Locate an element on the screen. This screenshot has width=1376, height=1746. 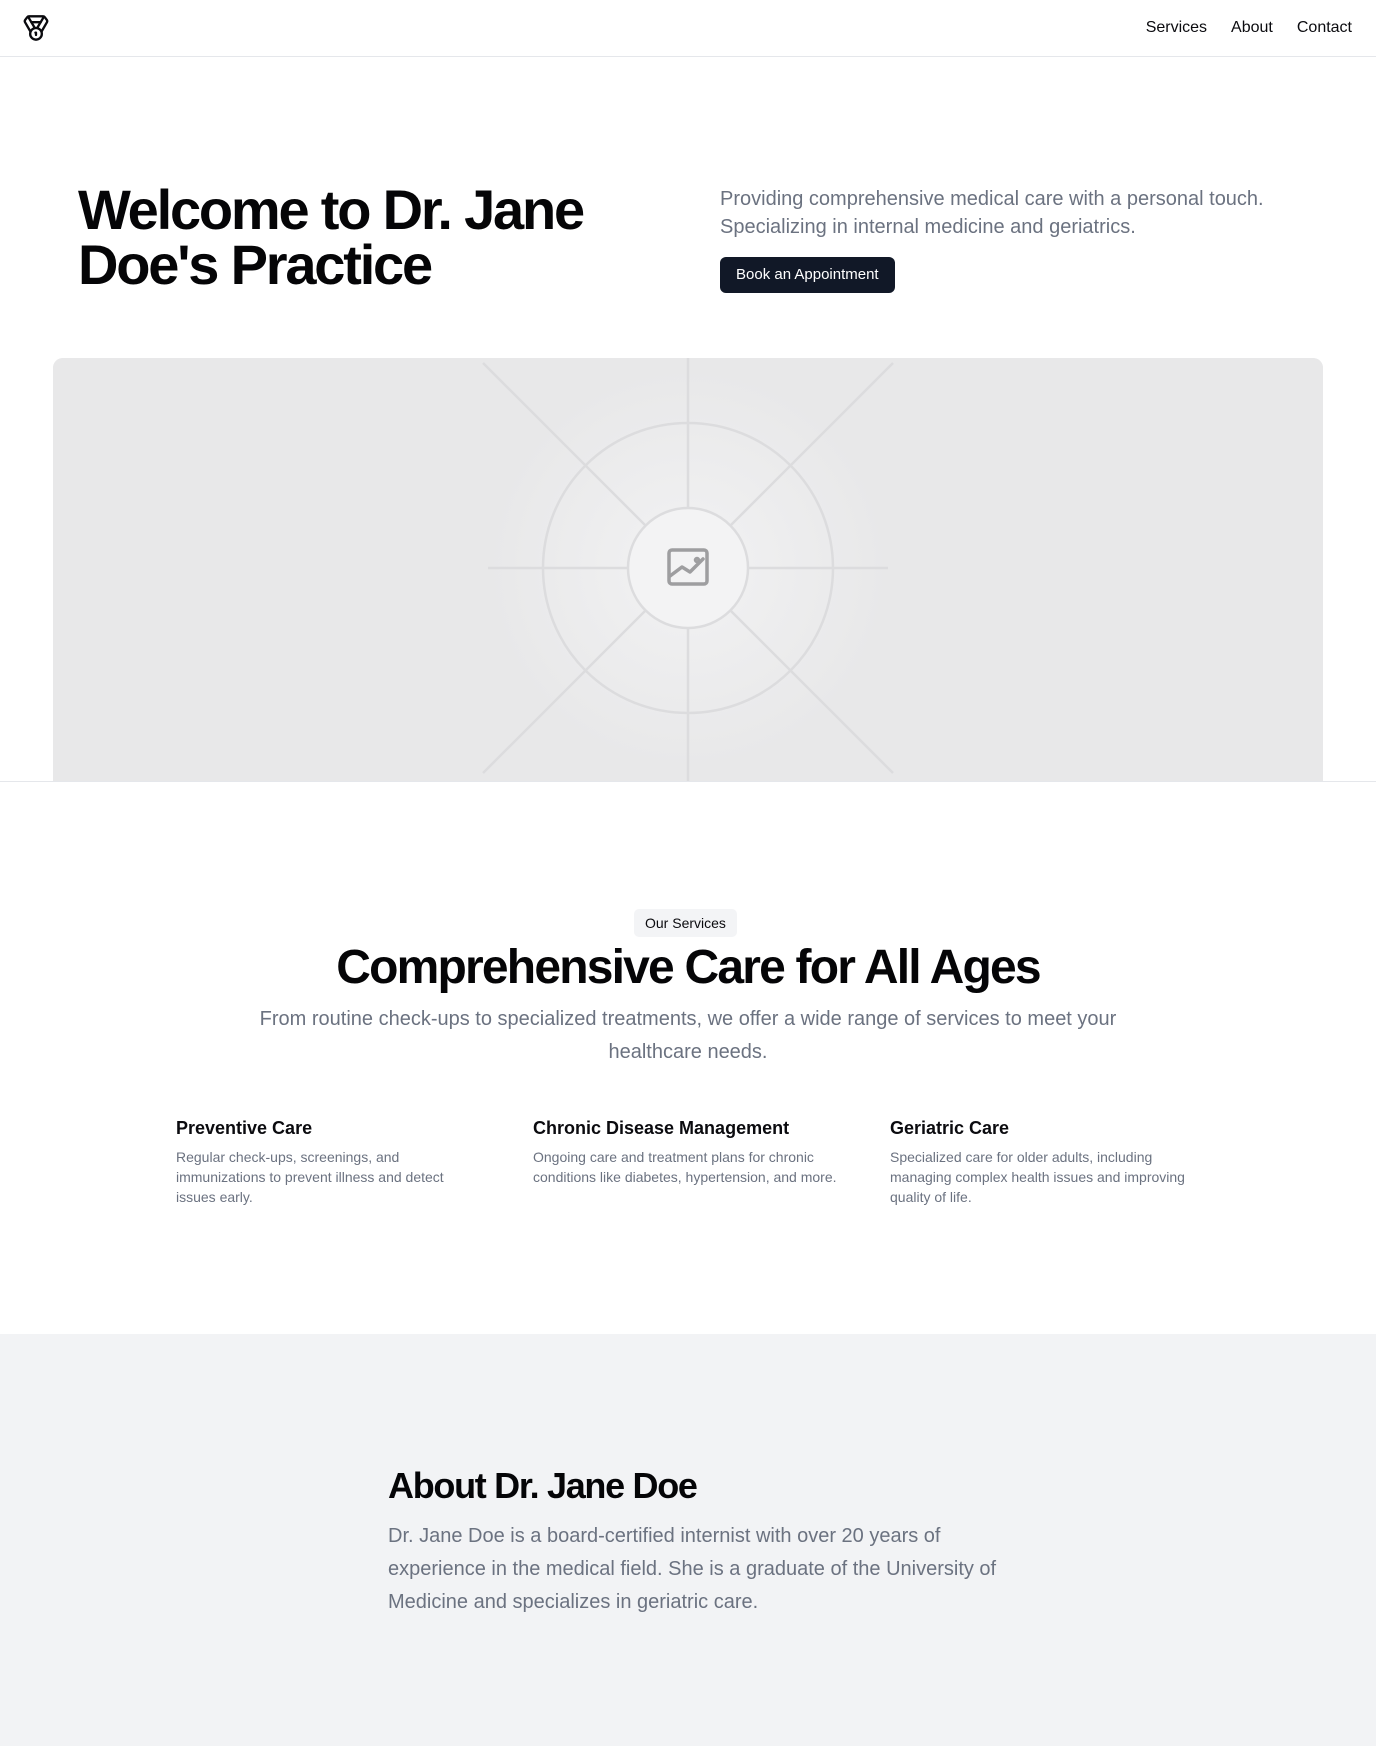
service-title: Geriatric Care is located at coordinates (950, 1128).